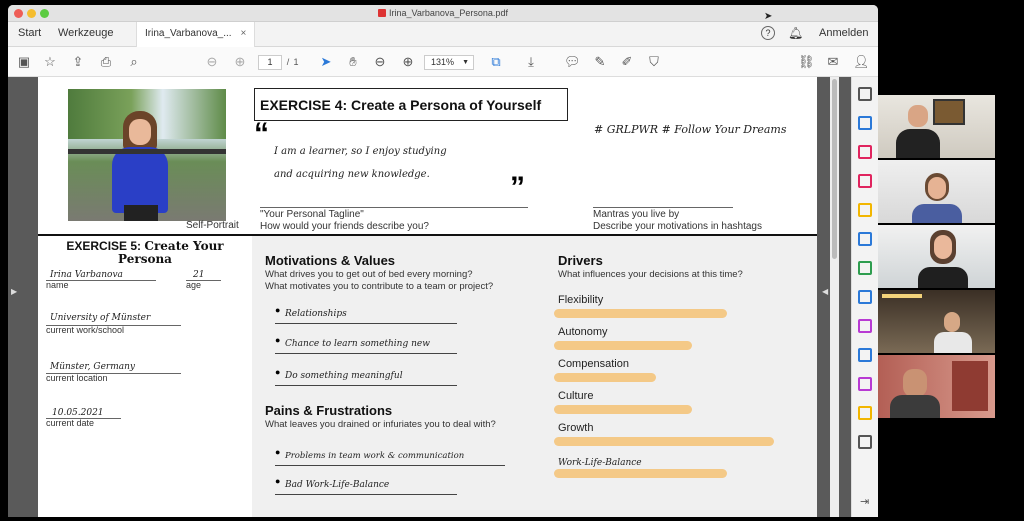 The image size is (1024, 521). Describe the element at coordinates (834, 169) in the screenshot. I see `scrollbar-thumb` at that location.